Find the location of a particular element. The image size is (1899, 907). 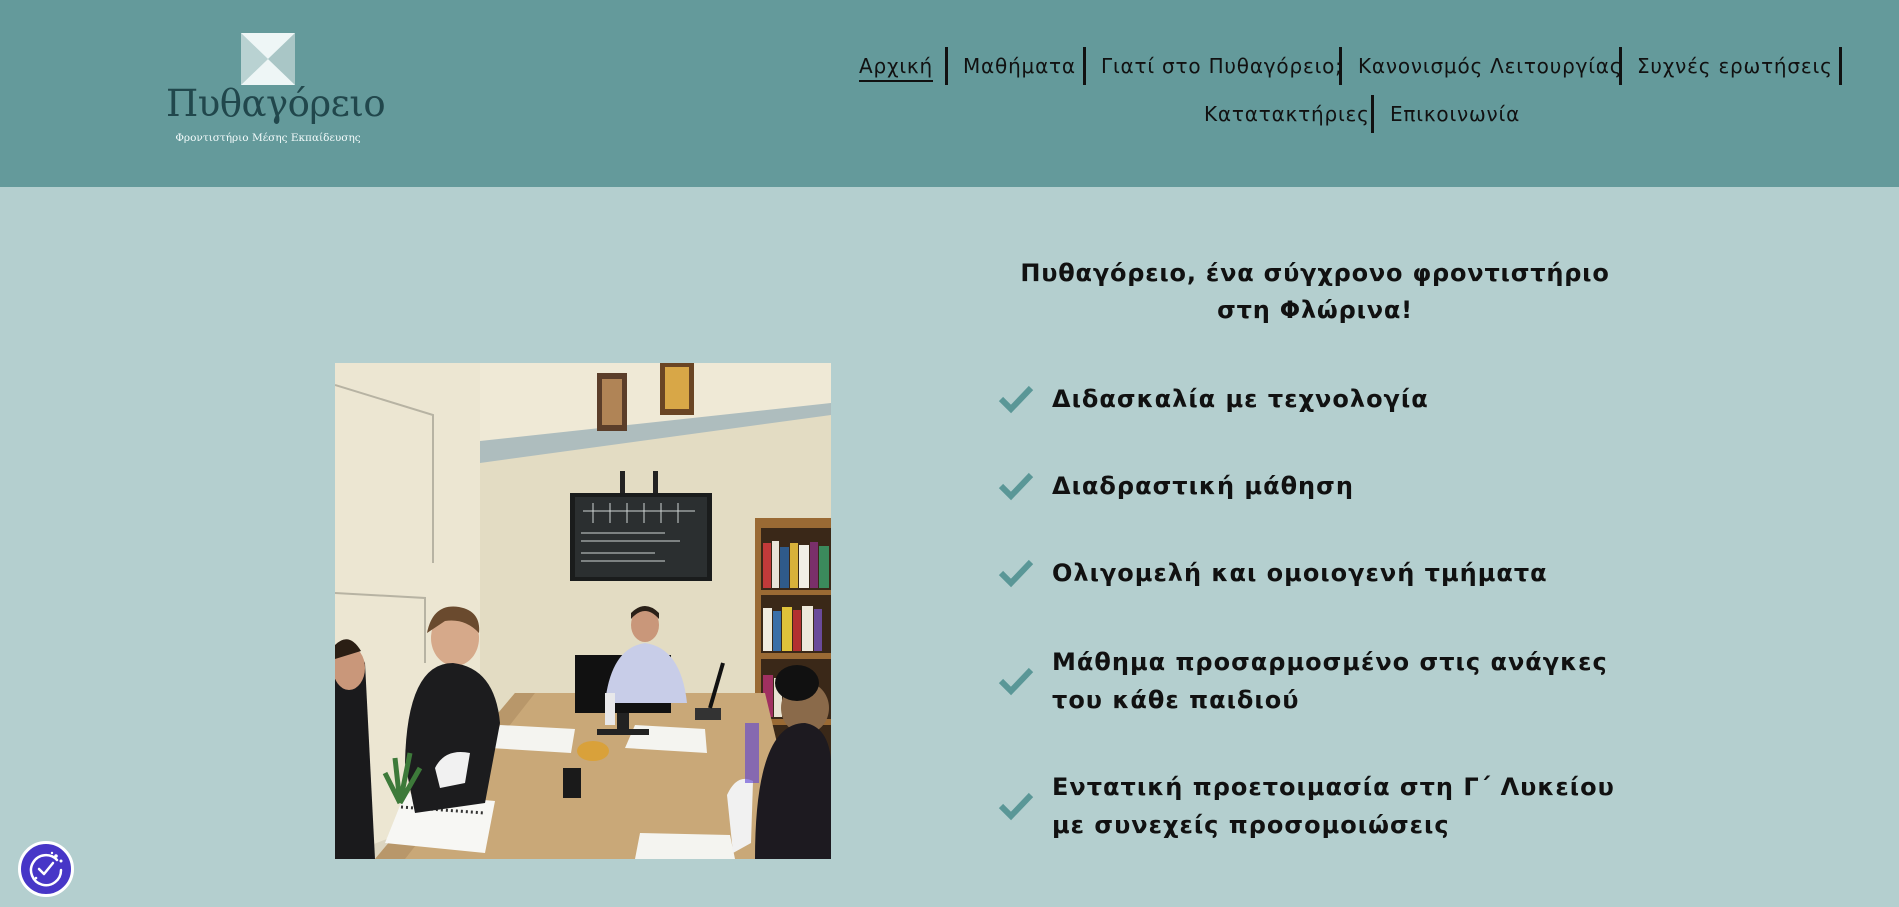

classroom-photo is located at coordinates (583, 611).